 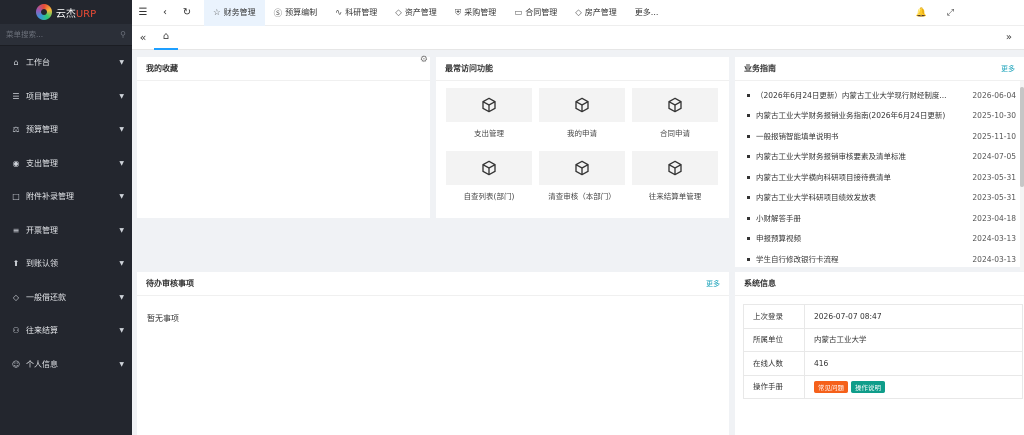 What do you see at coordinates (66, 298) in the screenshot?
I see `sidebar-item: ◇ 一般借还款 ▼` at bounding box center [66, 298].